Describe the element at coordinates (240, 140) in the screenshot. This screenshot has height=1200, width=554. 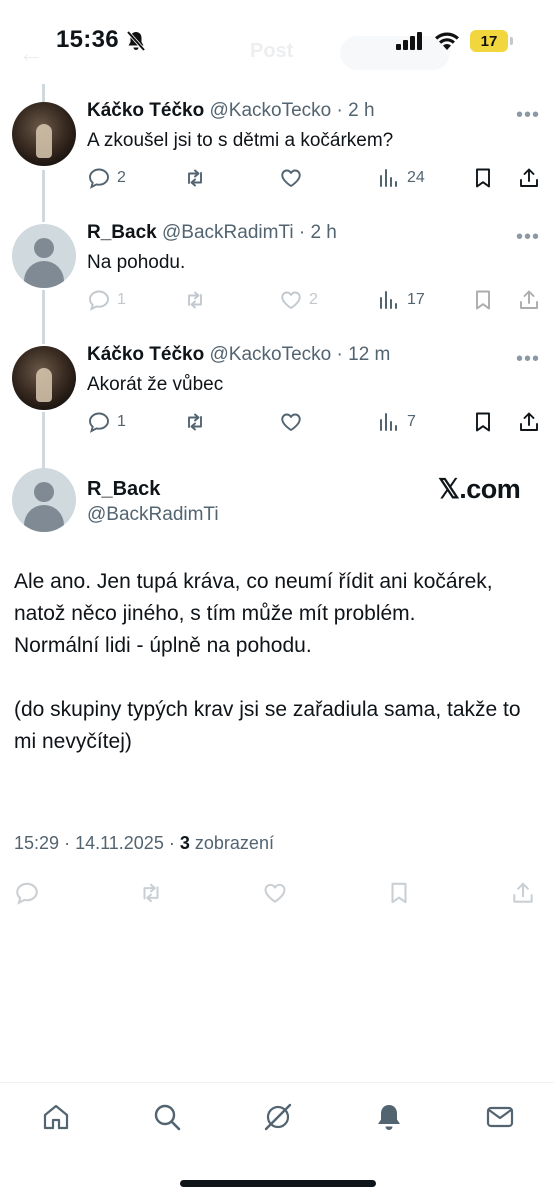
I see `tweet-text: A zkoušel jsi to s dětmi a kočárkem?` at that location.